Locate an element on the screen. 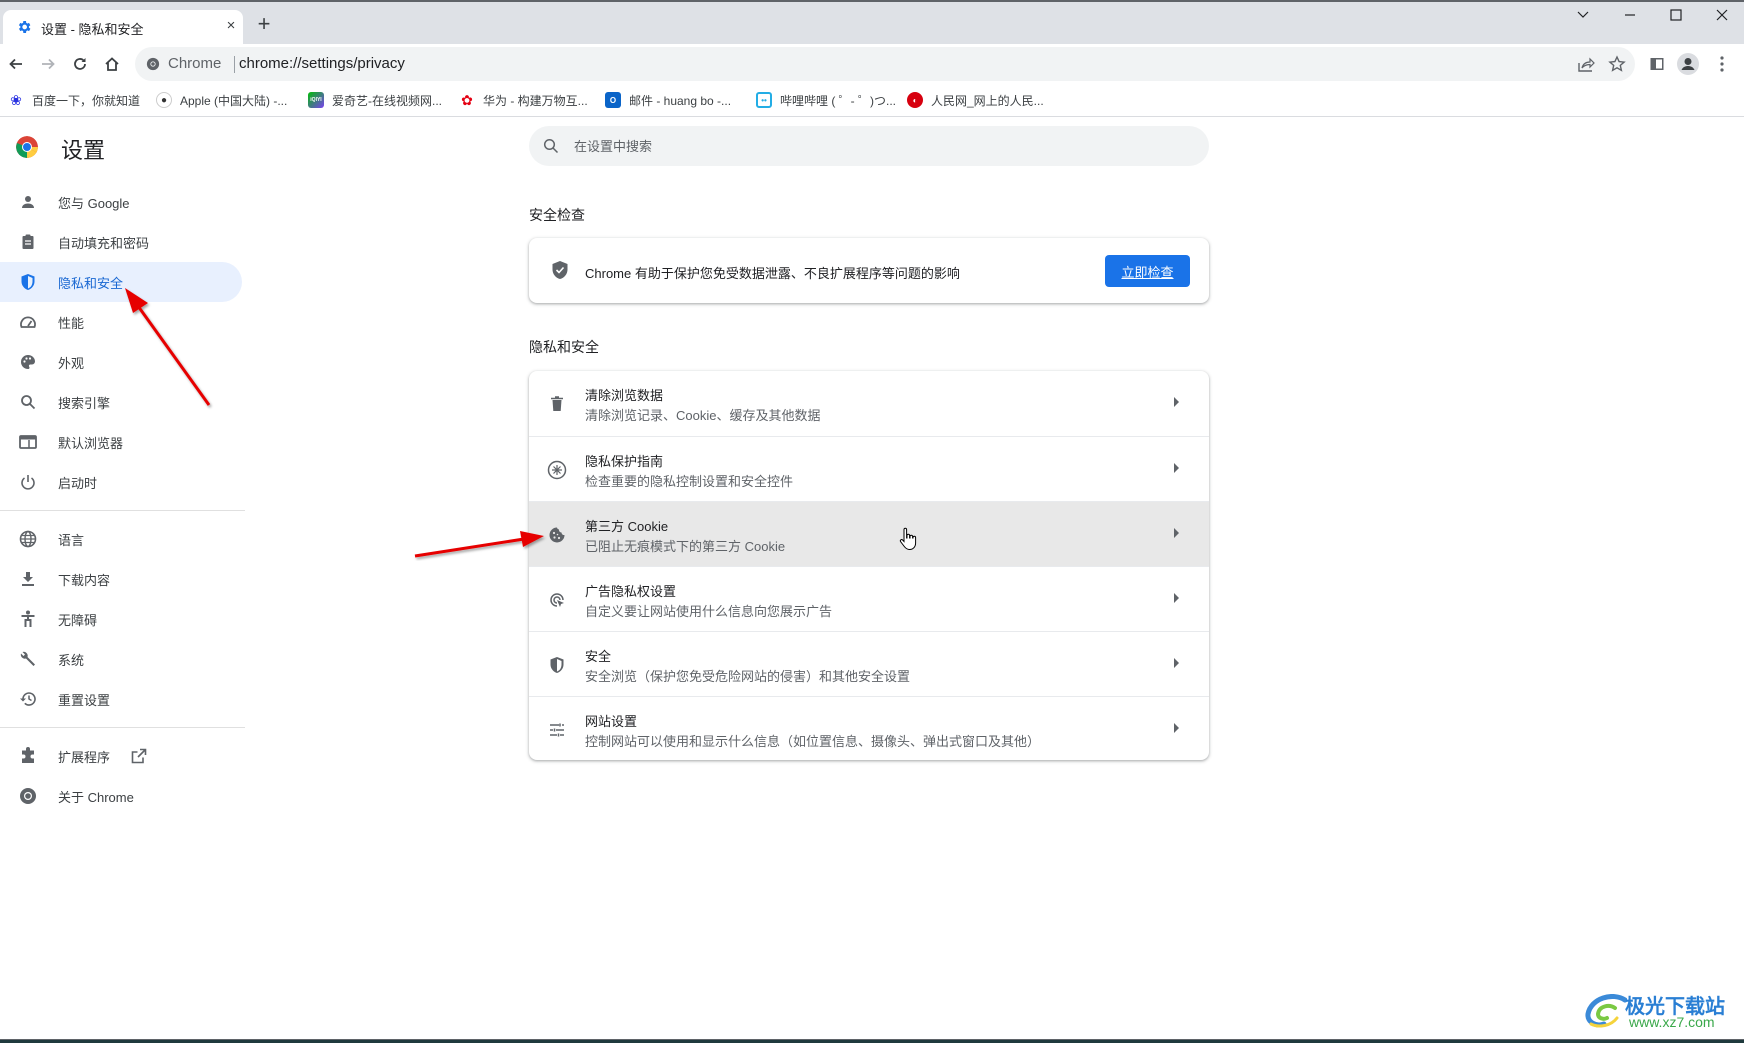 The height and width of the screenshot is (1043, 1744). row-subtitle: 自定义要让网站使用什么信息向您展示广告 is located at coordinates (709, 611).